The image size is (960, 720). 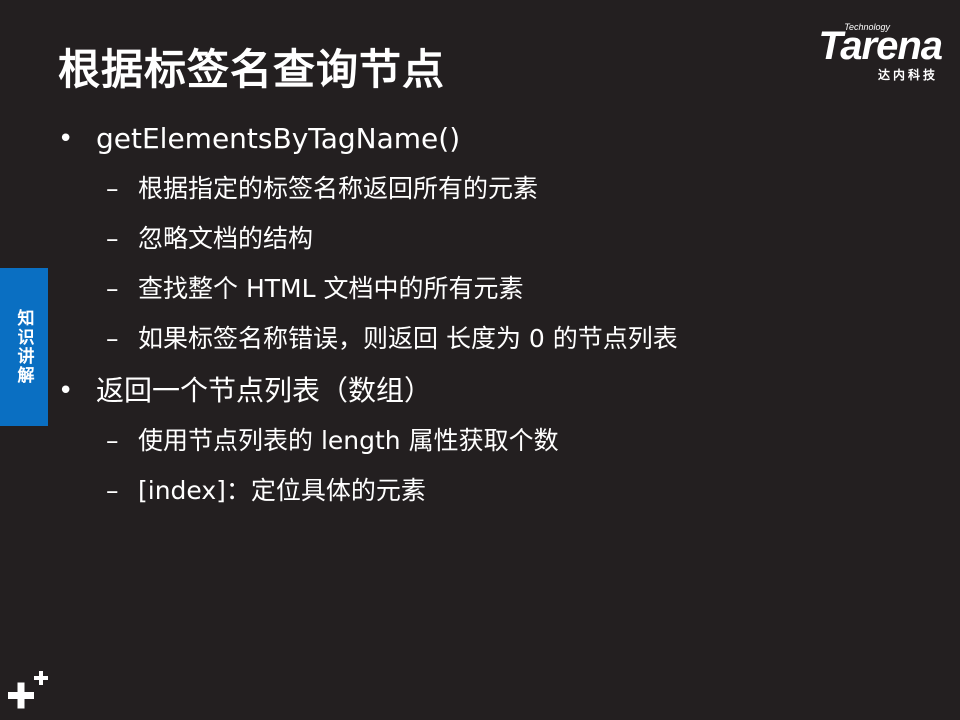 What do you see at coordinates (338, 188) in the screenshot?
I see `sub-bullet-text: 根据指定的标签名称返回所有的元素` at bounding box center [338, 188].